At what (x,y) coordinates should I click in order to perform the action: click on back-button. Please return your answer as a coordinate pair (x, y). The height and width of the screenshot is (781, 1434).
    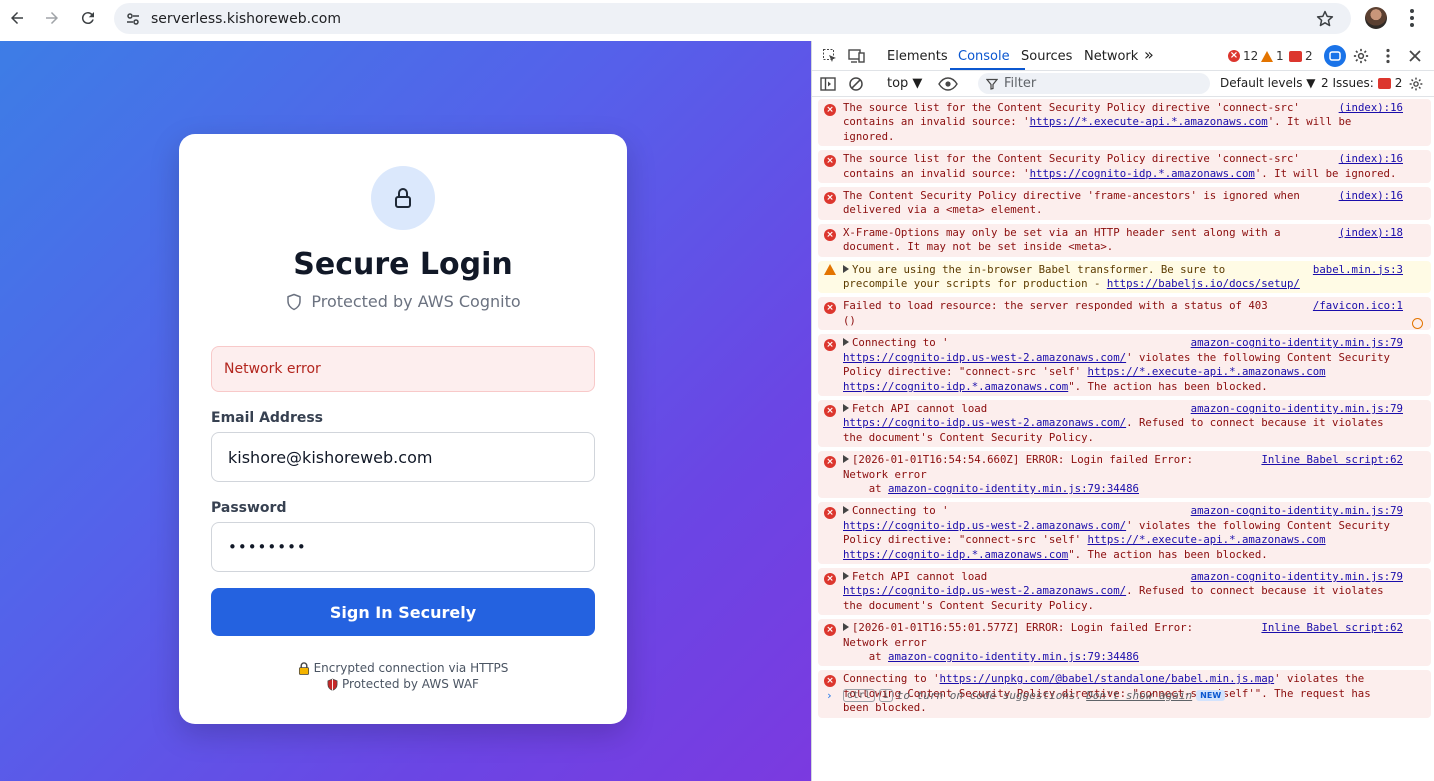
    Looking at the image, I should click on (17, 18).